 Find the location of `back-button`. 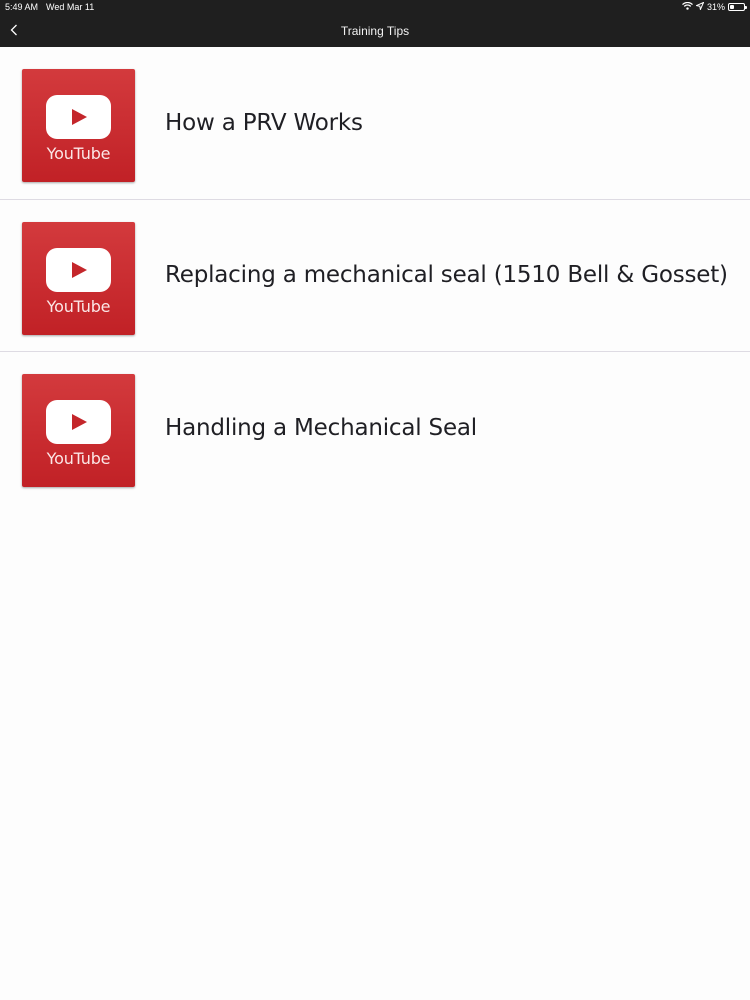

back-button is located at coordinates (14, 30).